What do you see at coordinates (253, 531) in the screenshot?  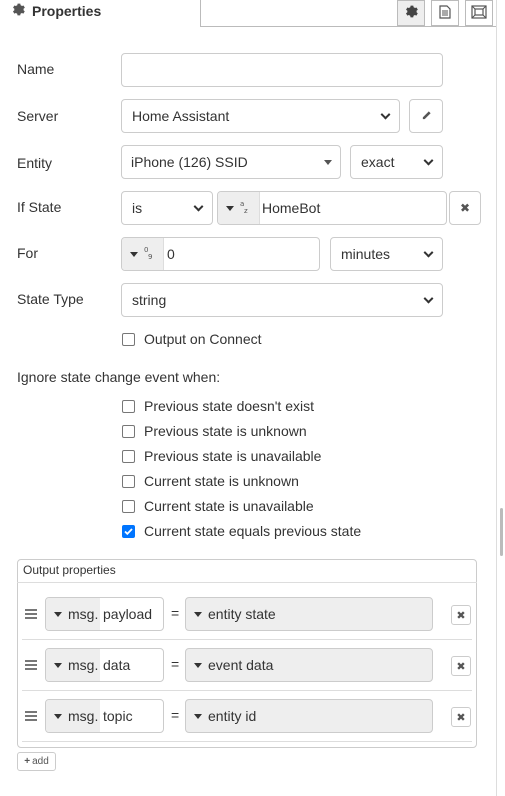 I see `ignore-option-label: Current state equals previous state` at bounding box center [253, 531].